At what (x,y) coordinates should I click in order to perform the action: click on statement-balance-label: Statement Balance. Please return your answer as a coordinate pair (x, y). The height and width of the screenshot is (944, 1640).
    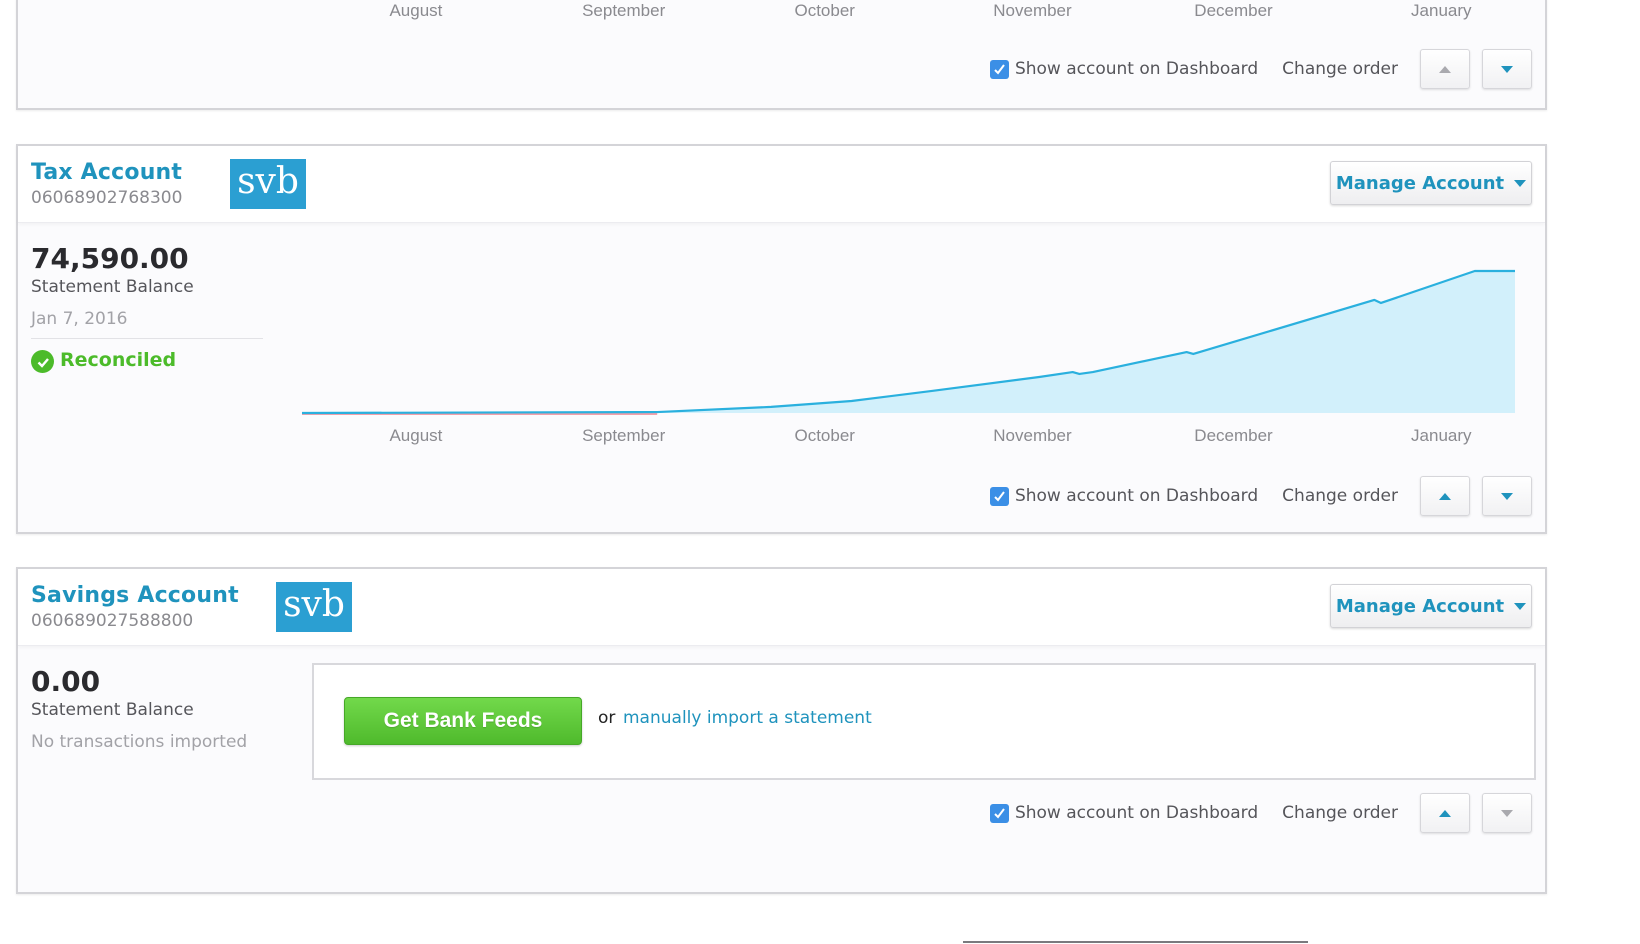
    Looking at the image, I should click on (112, 710).